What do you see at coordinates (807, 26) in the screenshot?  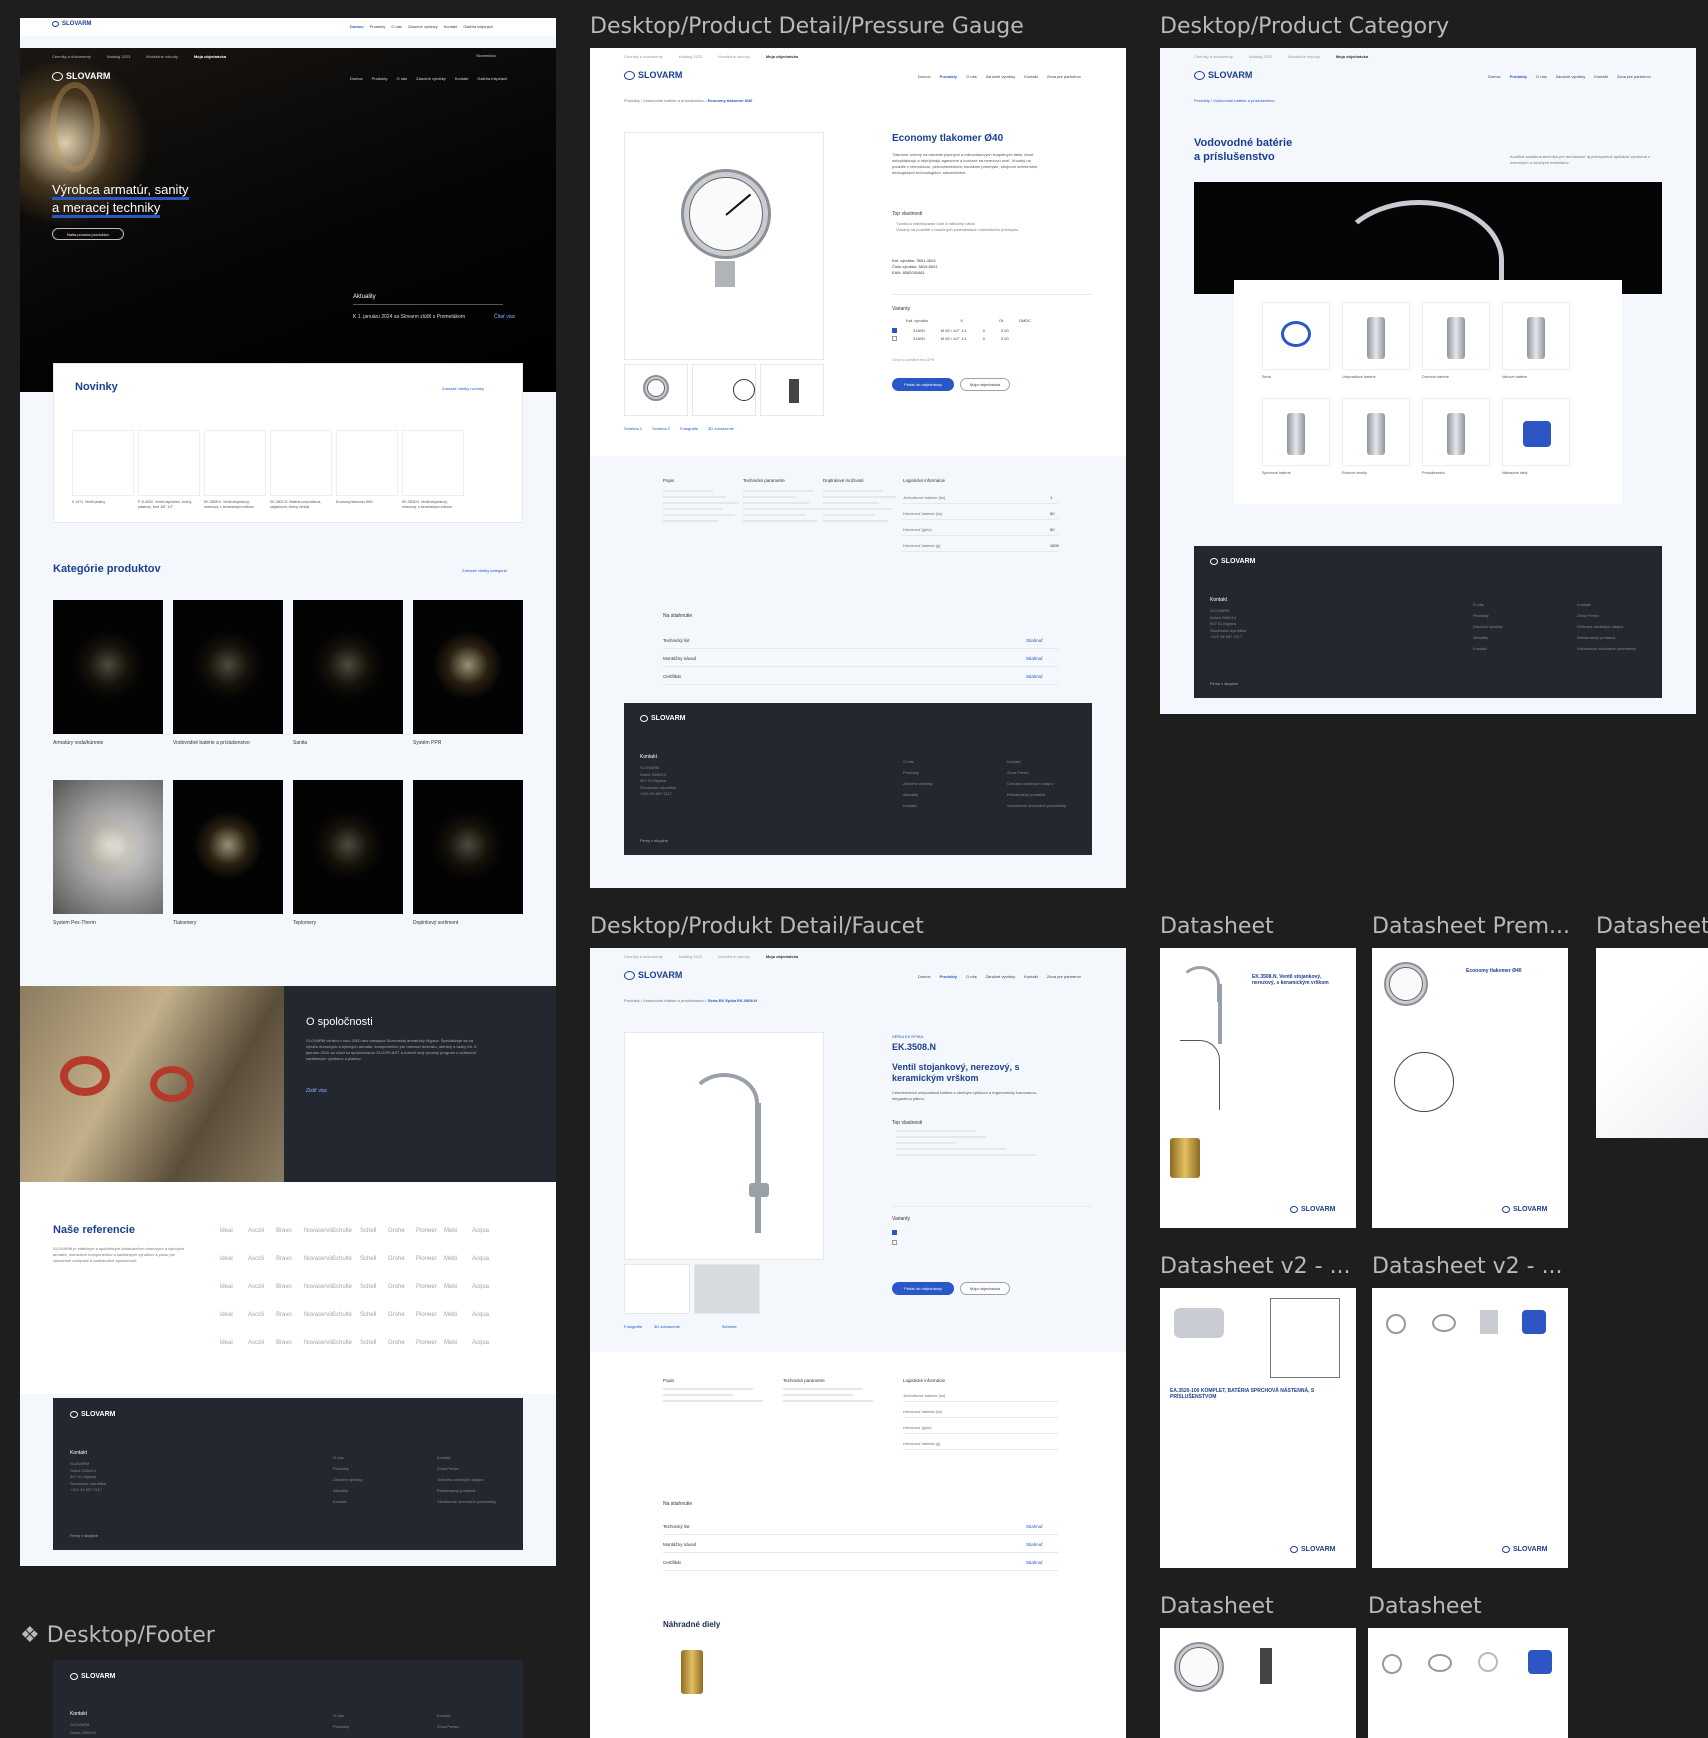 I see `pressure-frame-label: Desktop/Product Detail/Pressure Gauge` at bounding box center [807, 26].